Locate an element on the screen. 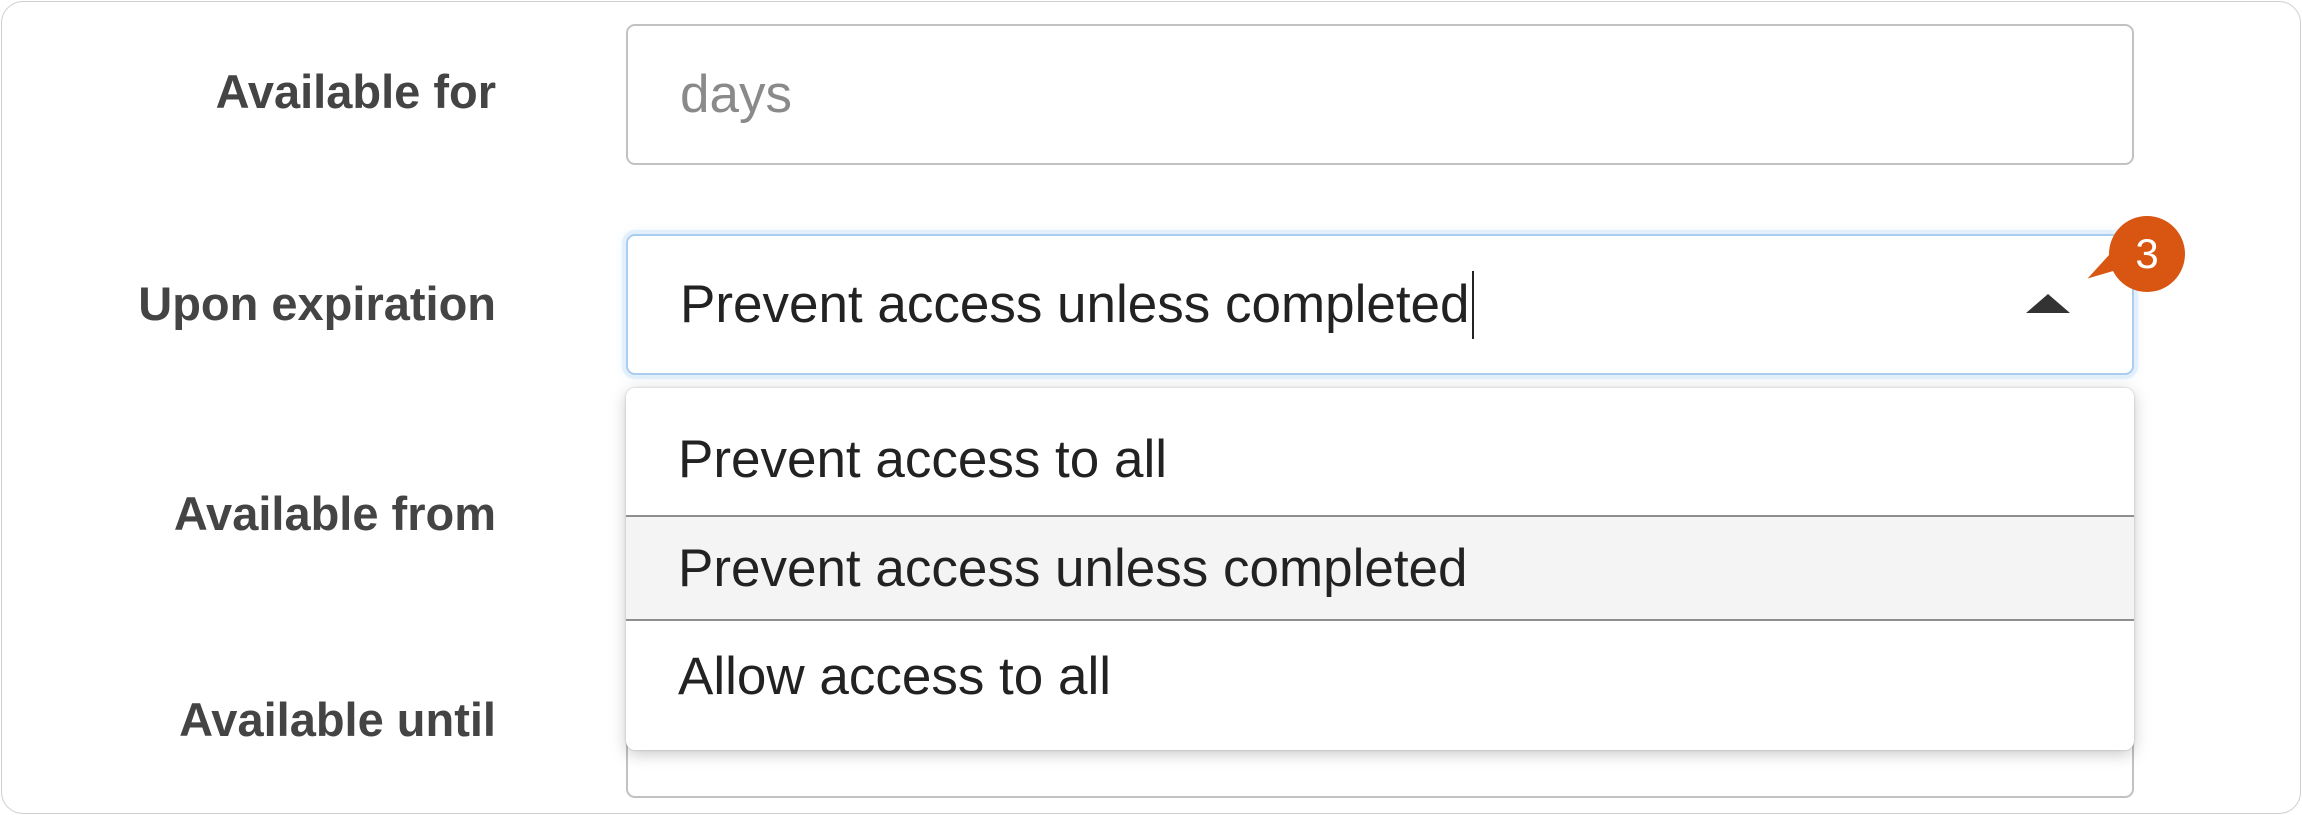 Image resolution: width=2302 pixels, height=815 pixels. text-cursor is located at coordinates (1472, 304).